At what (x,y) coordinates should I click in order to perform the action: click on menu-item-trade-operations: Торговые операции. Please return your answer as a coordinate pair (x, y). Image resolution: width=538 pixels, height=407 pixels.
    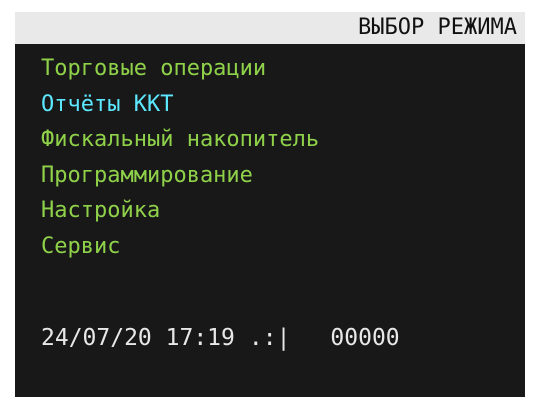
    Looking at the image, I should click on (276, 69).